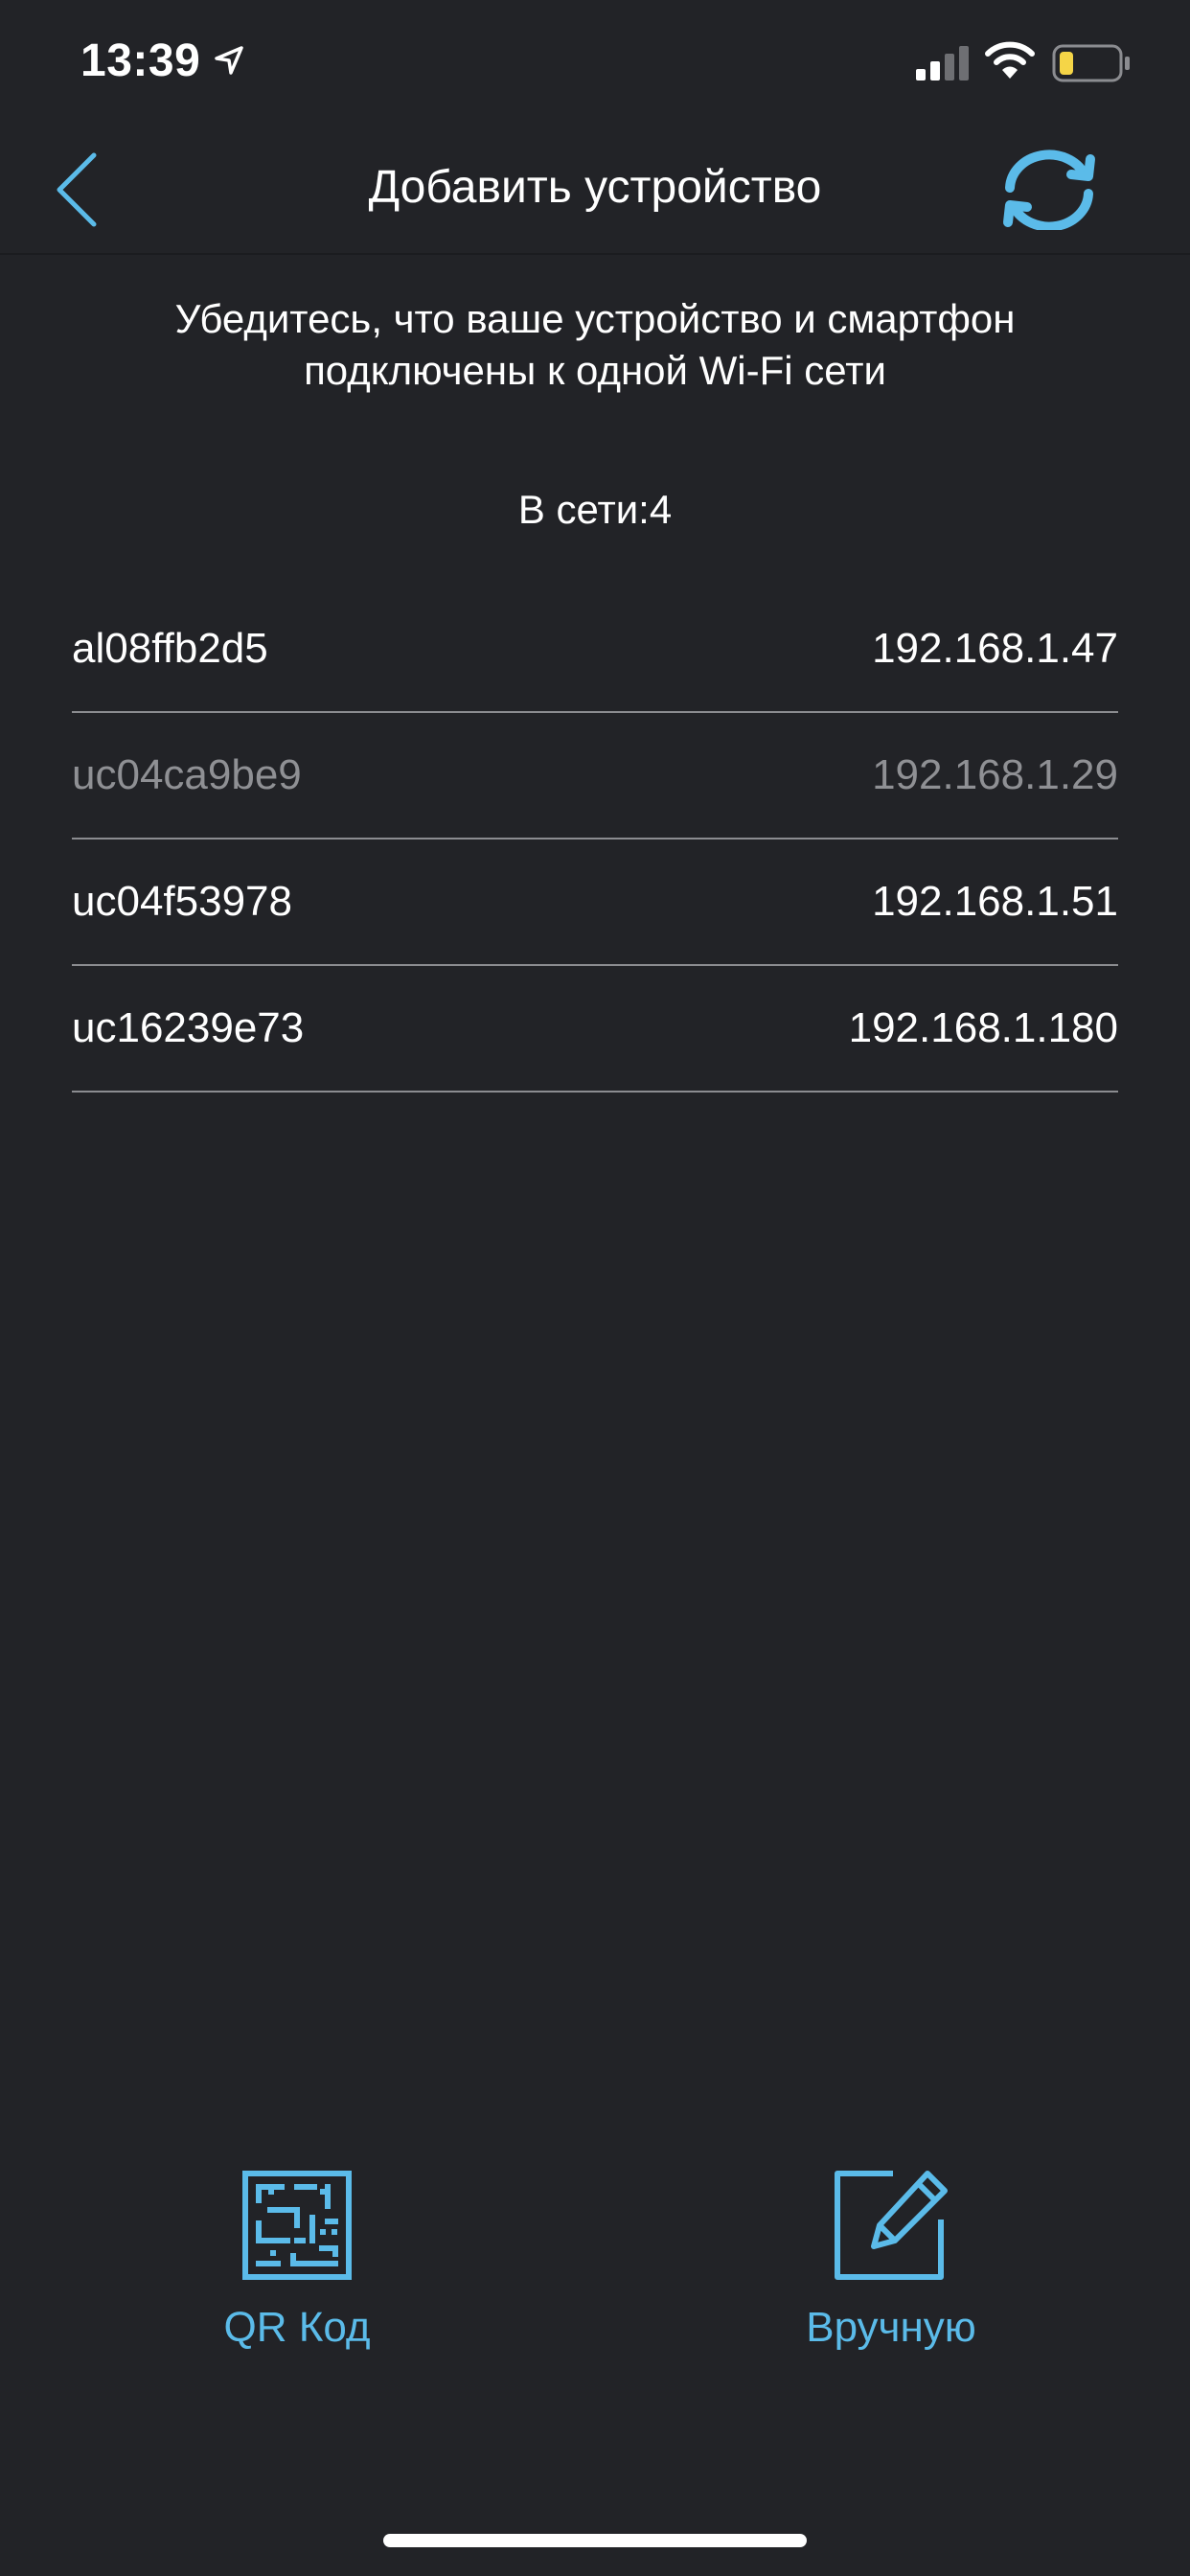  Describe the element at coordinates (595, 510) in the screenshot. I see `online-count: В сети:4` at that location.